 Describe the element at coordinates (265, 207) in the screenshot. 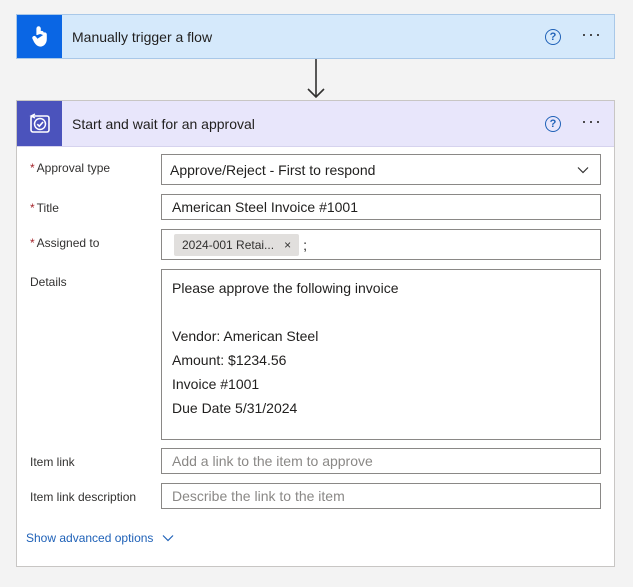

I see `title-value: American Steel Invoice #1001` at that location.